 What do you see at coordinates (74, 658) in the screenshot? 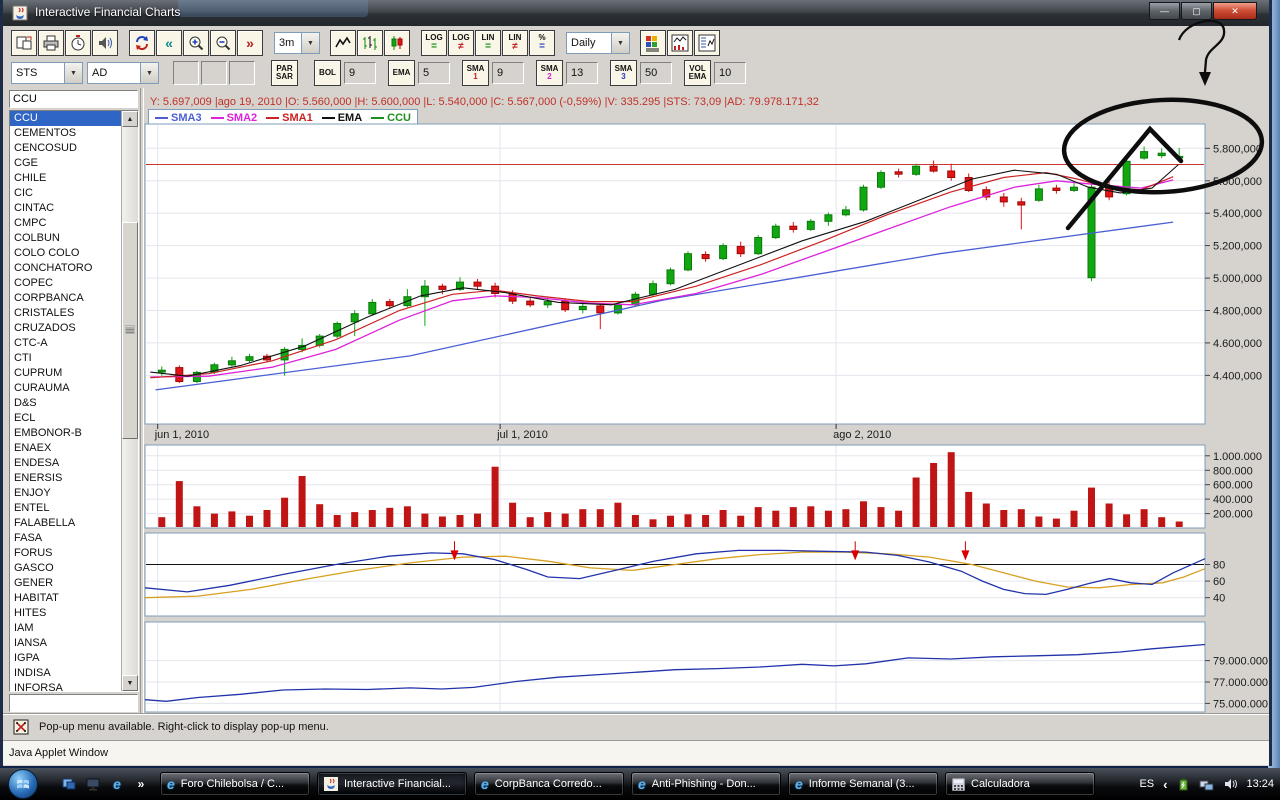
I see `stock-list-item: IGPA` at bounding box center [74, 658].